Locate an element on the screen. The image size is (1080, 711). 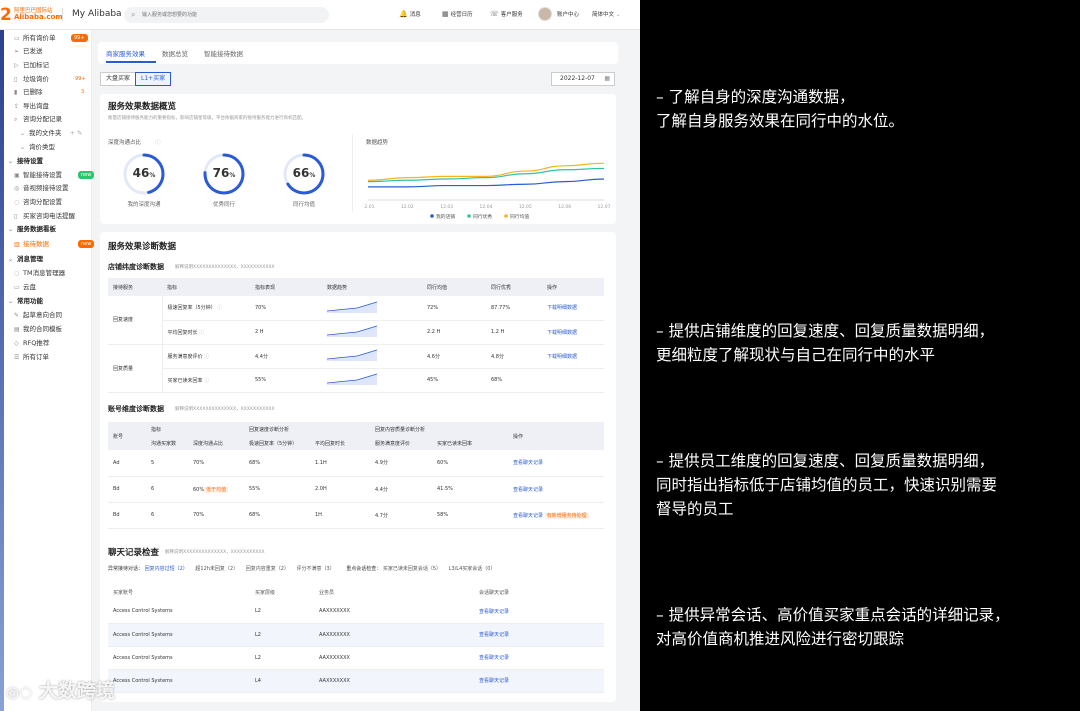
sidebar-item: ◎ 音视频接待设置 is located at coordinates (41, 188).